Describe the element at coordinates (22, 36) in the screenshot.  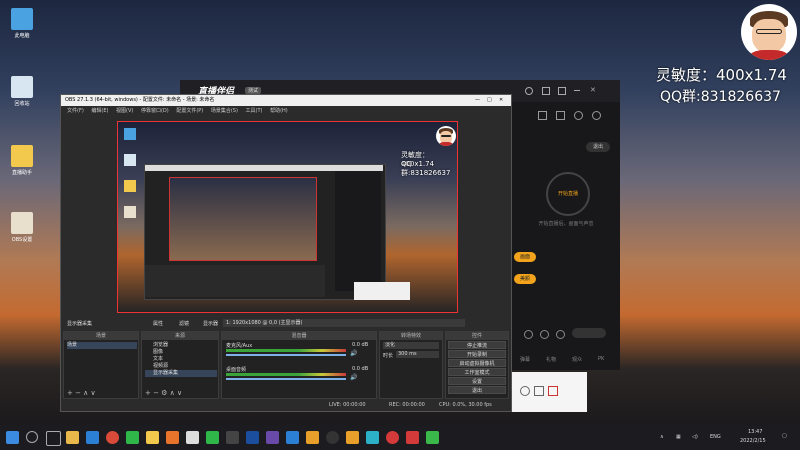
I see `desktop-icon-label: 此电脑` at that location.